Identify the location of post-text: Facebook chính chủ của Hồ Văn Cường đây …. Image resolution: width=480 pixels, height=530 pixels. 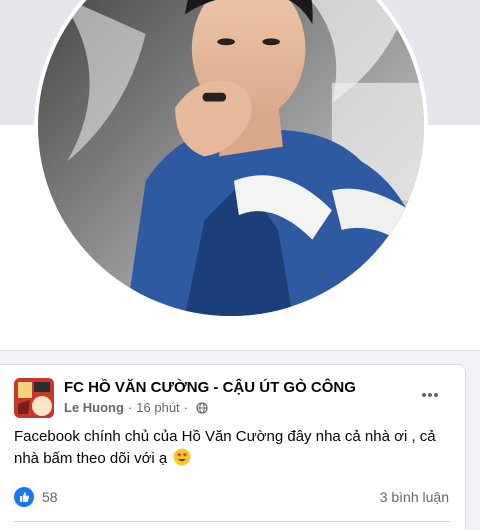
(225, 447).